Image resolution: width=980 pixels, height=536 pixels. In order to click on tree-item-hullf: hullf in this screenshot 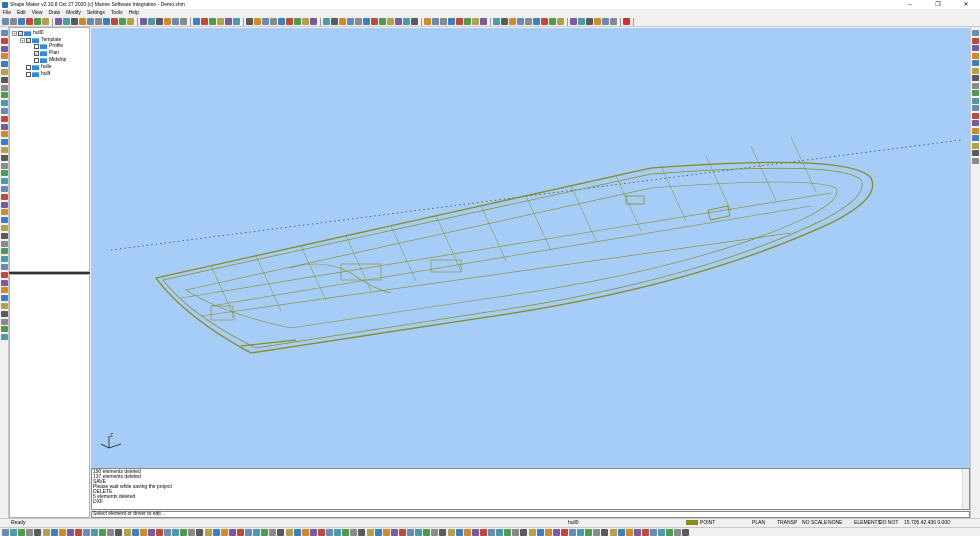, I will do `click(38, 74)`.